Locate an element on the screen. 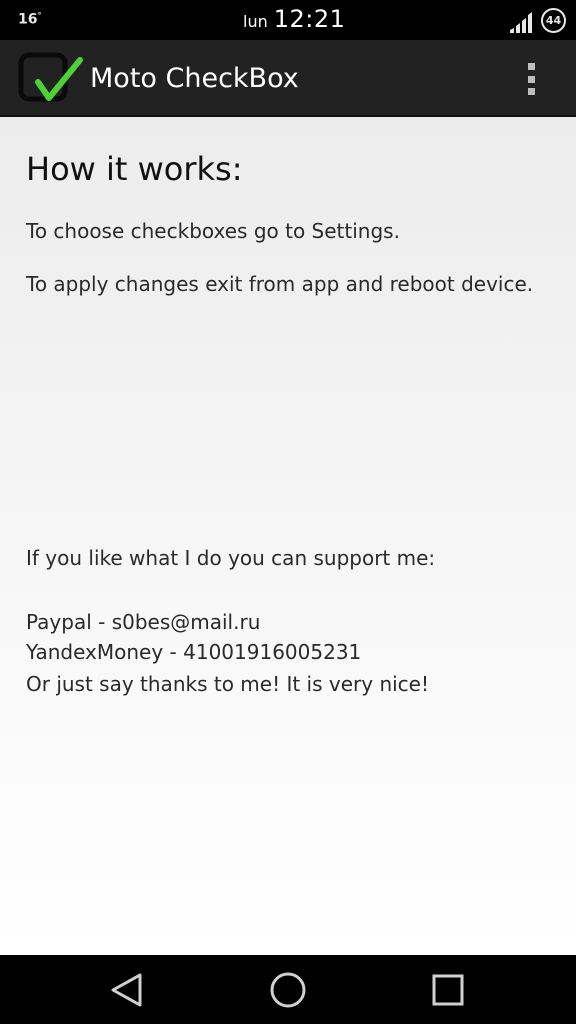  navigation-bar is located at coordinates (288, 989).